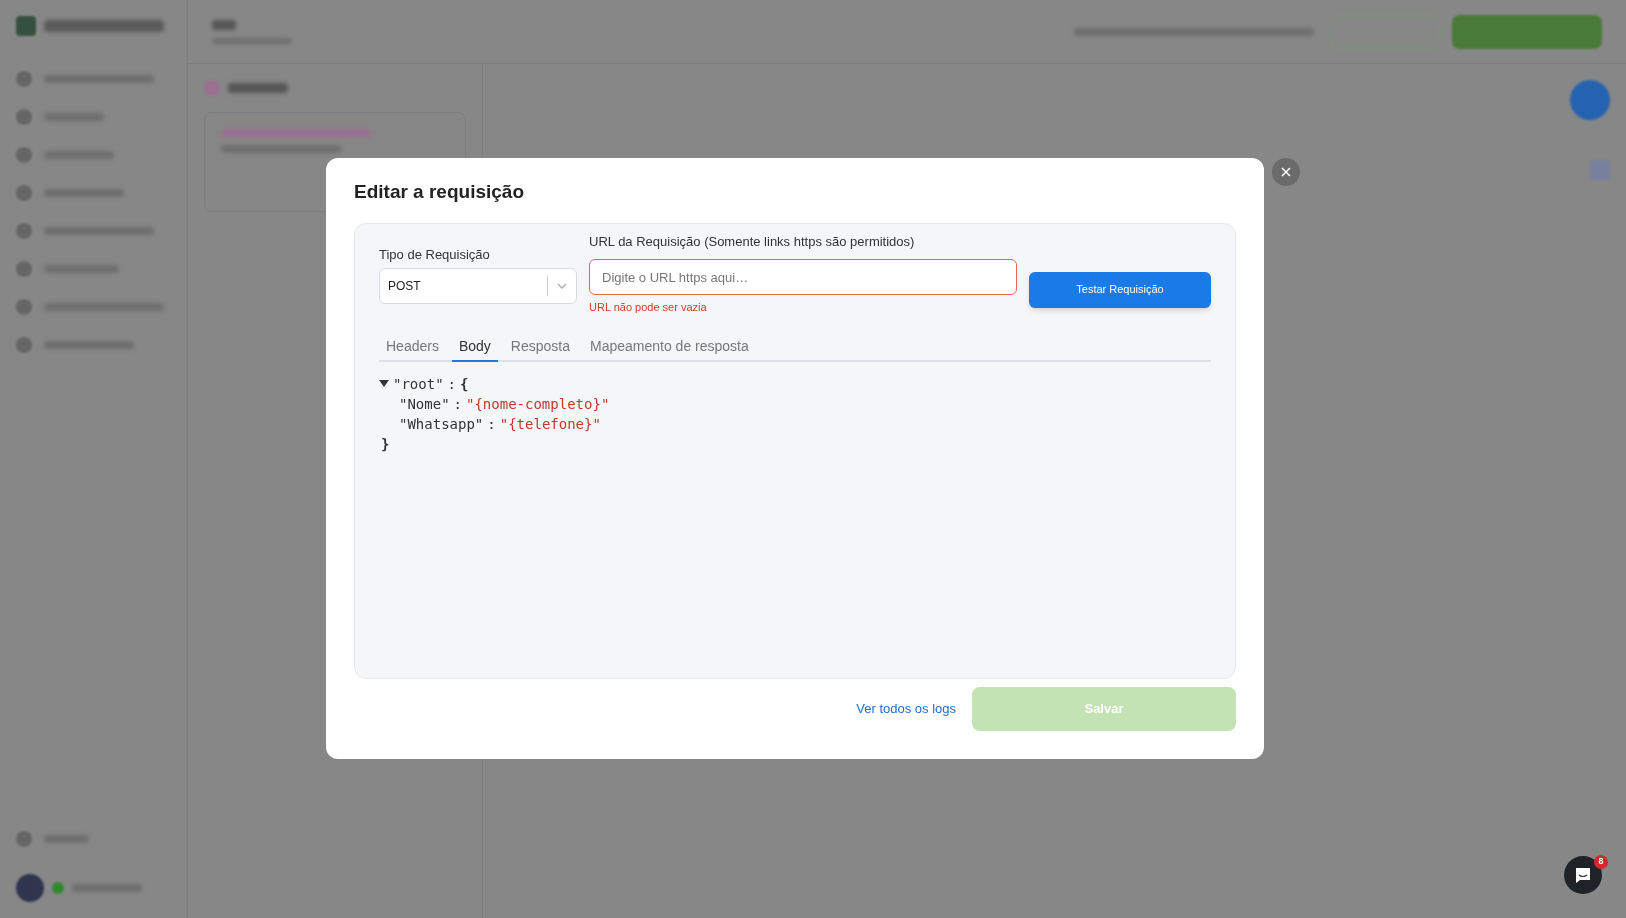 This screenshot has height=918, width=1626. I want to click on field-label: Tipo de Requisição, so click(435, 254).